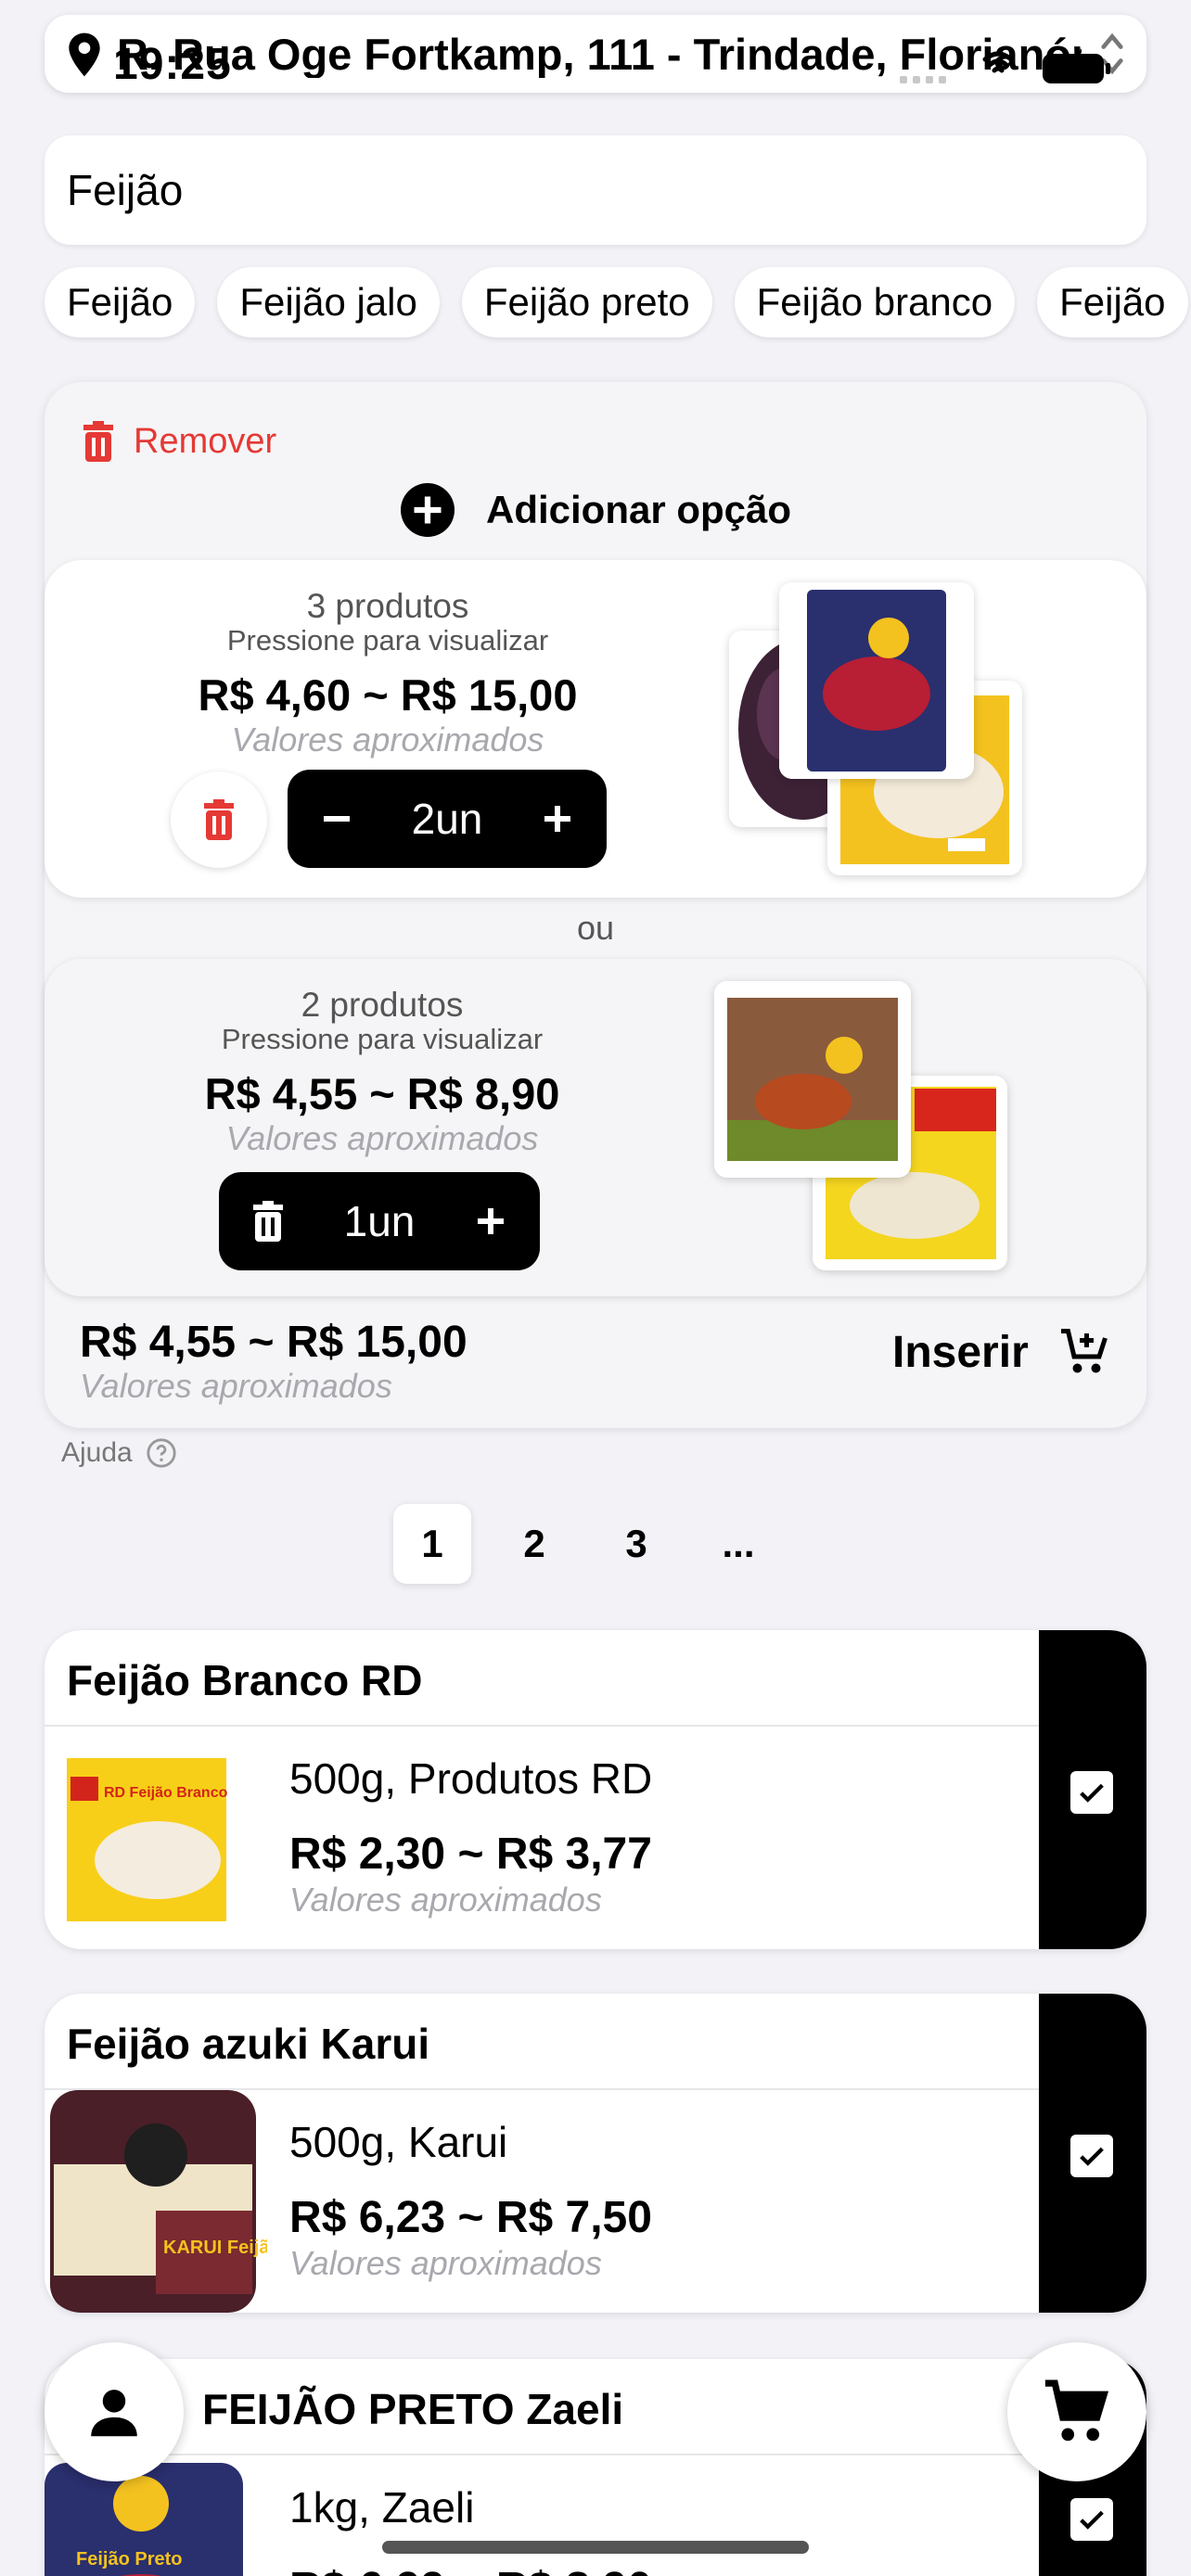  What do you see at coordinates (639, 509) in the screenshot?
I see `add-option-label: Adicionar opção` at bounding box center [639, 509].